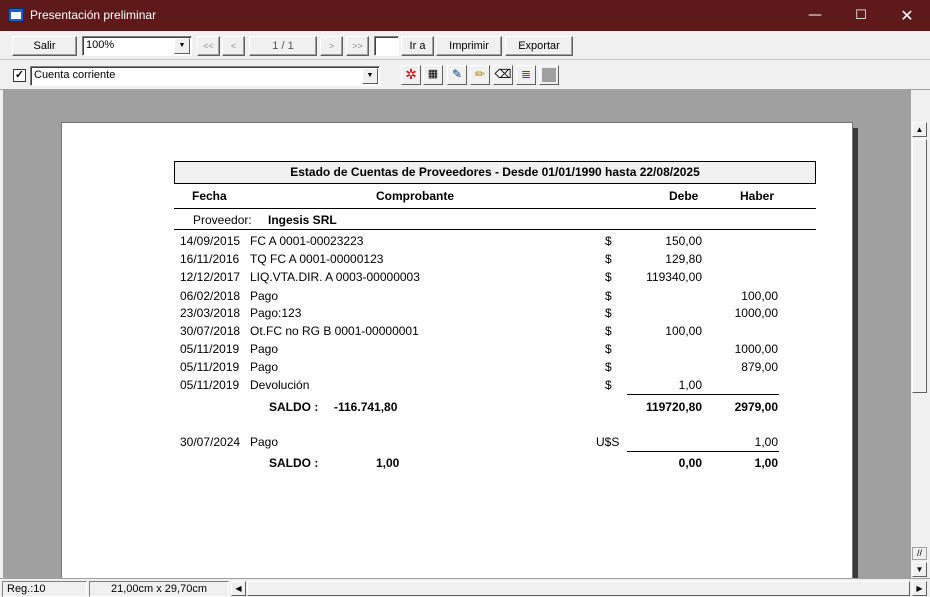 The height and width of the screenshot is (597, 930). I want to click on scroll-up-icon: ▲, so click(919, 129).